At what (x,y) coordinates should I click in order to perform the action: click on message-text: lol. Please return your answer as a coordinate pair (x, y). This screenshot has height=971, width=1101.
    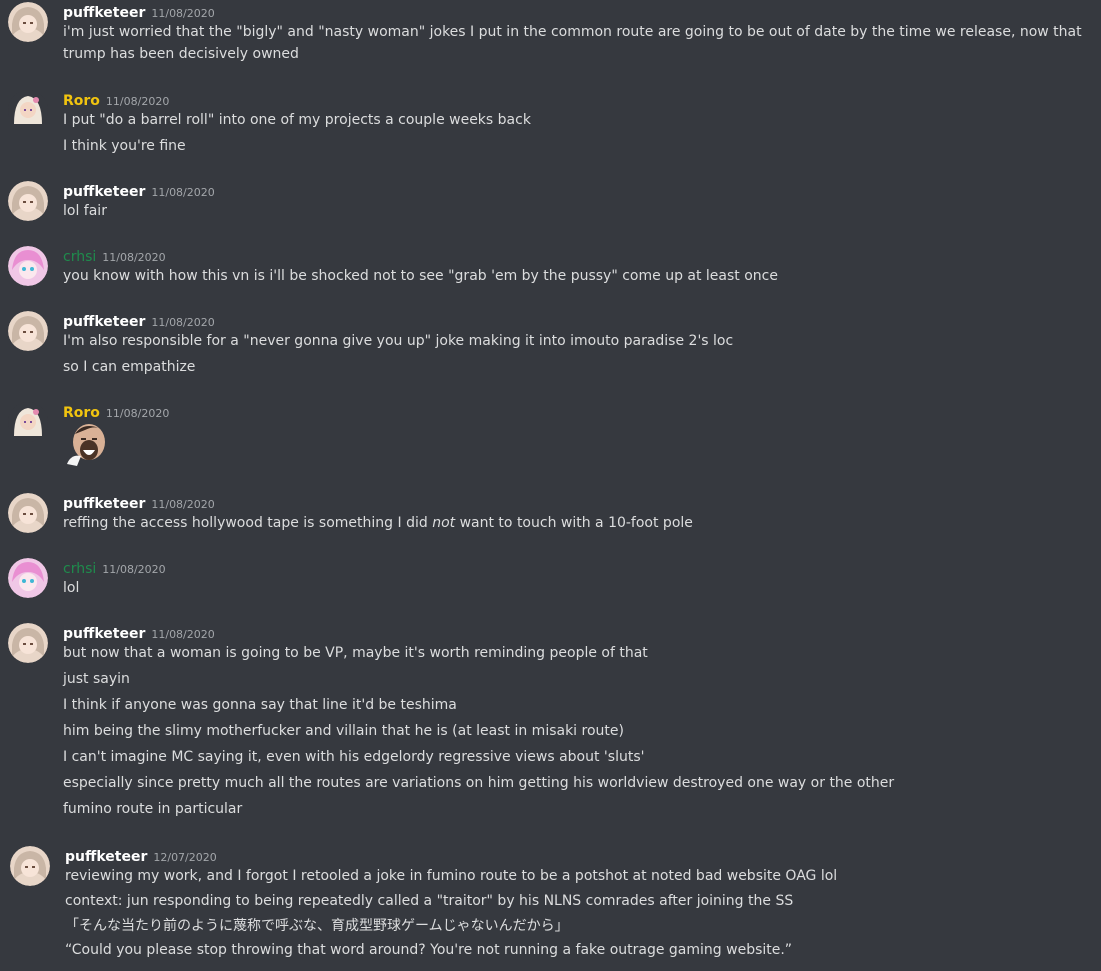
    Looking at the image, I should click on (71, 588).